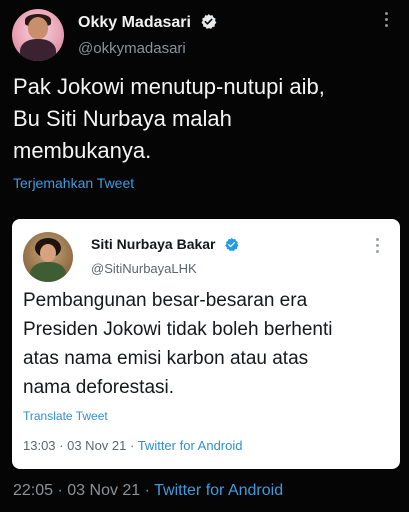 This screenshot has width=409, height=512. What do you see at coordinates (73, 183) in the screenshot?
I see `translate-tweet-link: Terjemahkan Tweet` at bounding box center [73, 183].